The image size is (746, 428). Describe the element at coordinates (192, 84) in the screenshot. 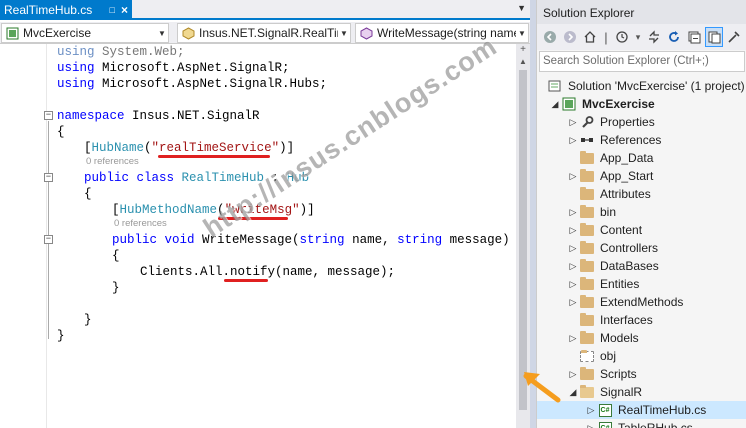

I see `code-line-3: using Microsoft.AspNet.SignalR.Hubs;` at that location.